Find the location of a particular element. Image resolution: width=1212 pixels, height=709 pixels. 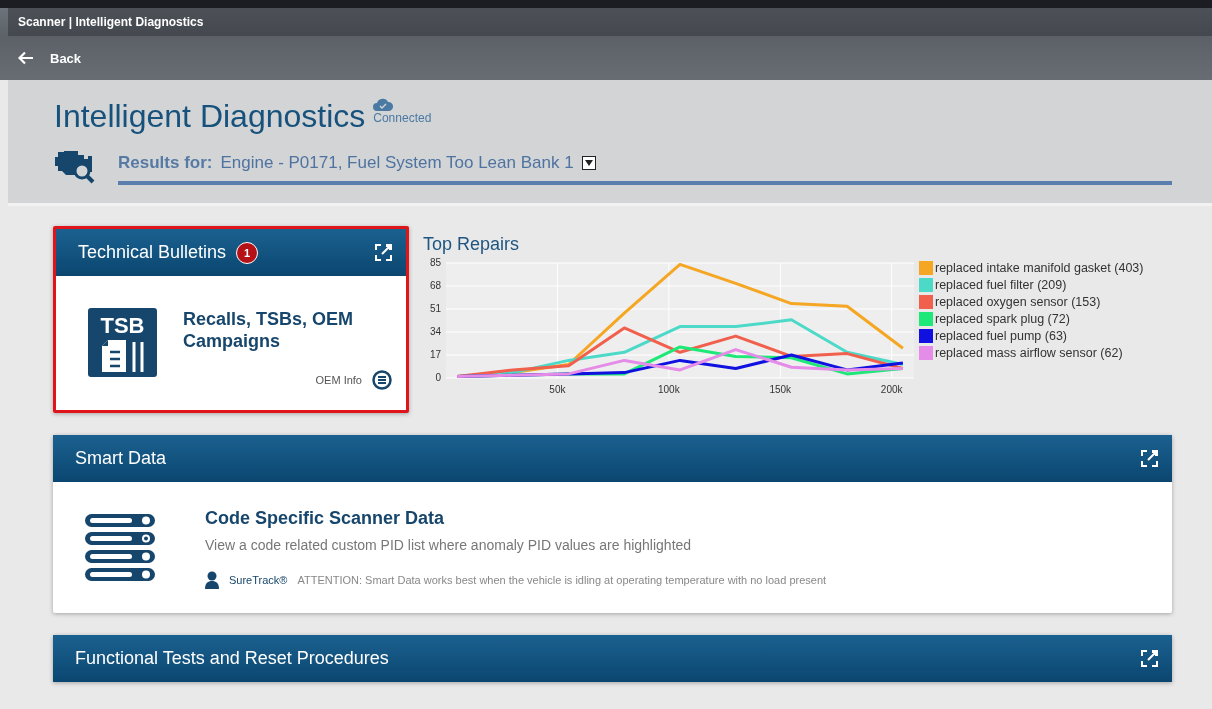

page-title: Intelligent Diagnostics is located at coordinates (210, 116).